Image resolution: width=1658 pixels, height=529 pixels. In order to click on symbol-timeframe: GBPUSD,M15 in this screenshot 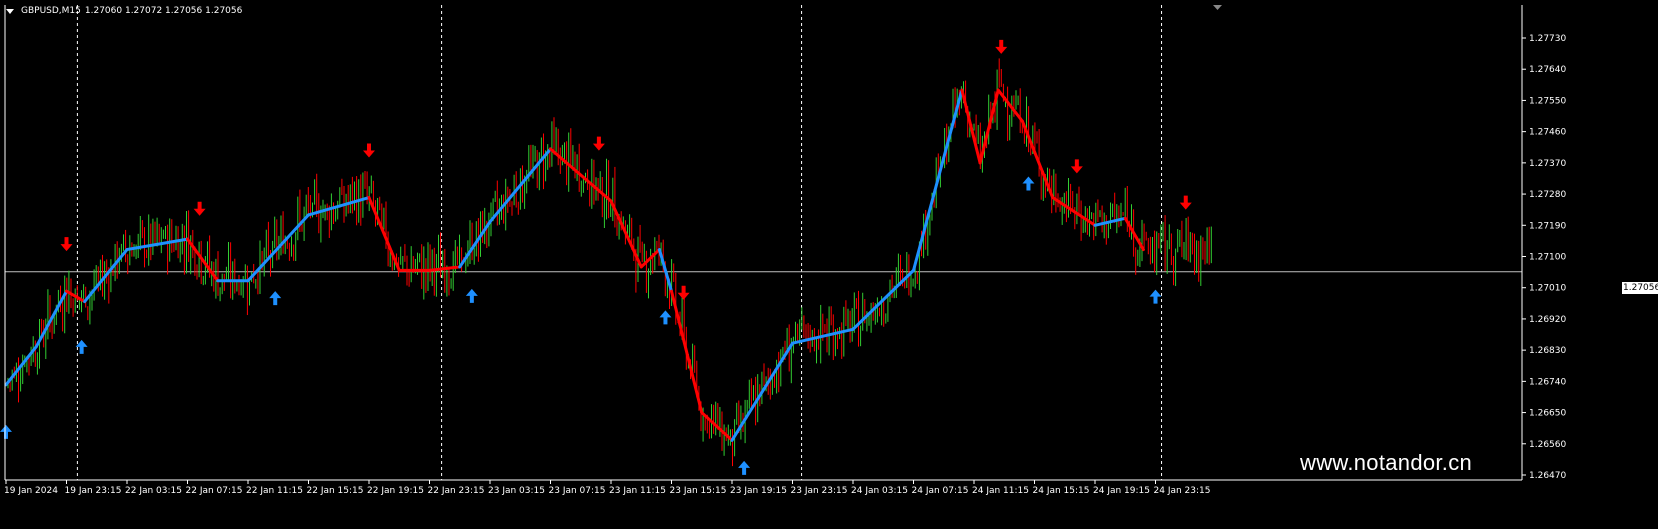, I will do `click(51, 11)`.